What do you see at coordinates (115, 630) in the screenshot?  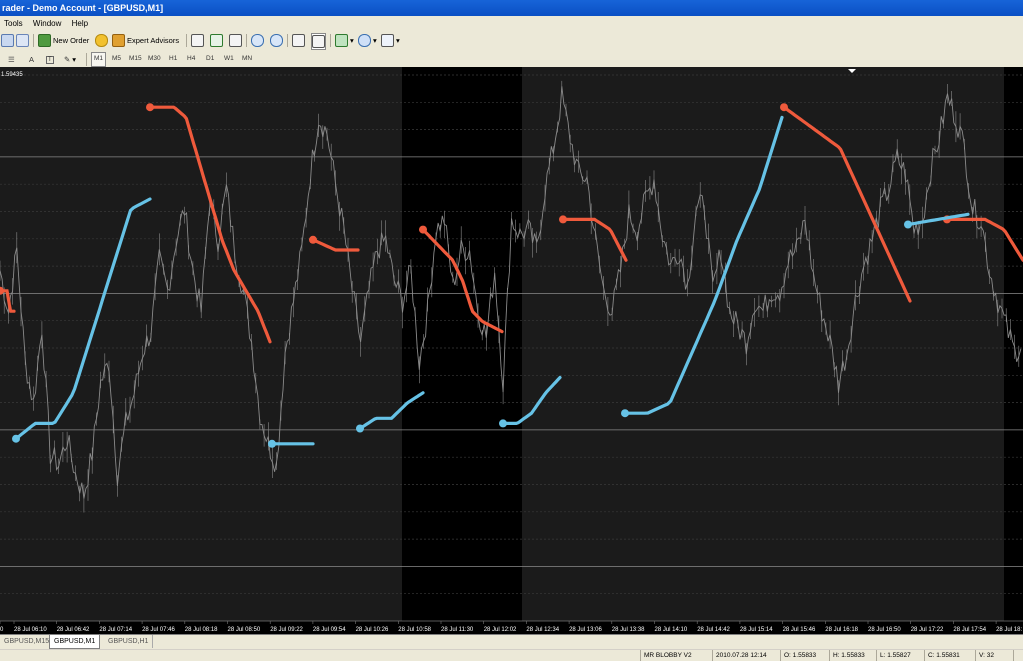 I see `time-tick-label: 28 Jul 07:14` at bounding box center [115, 630].